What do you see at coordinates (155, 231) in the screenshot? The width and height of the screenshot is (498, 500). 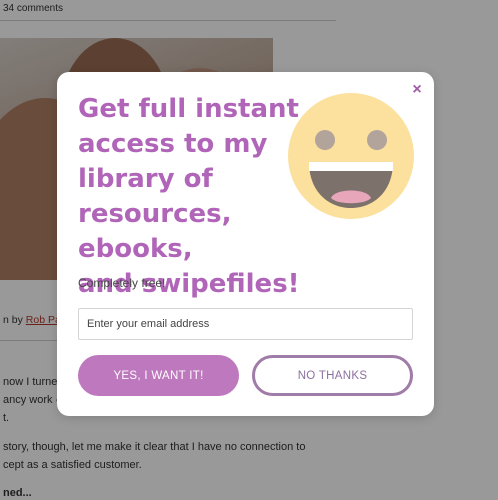 I see `headline-line: resources, ebooks,` at bounding box center [155, 231].